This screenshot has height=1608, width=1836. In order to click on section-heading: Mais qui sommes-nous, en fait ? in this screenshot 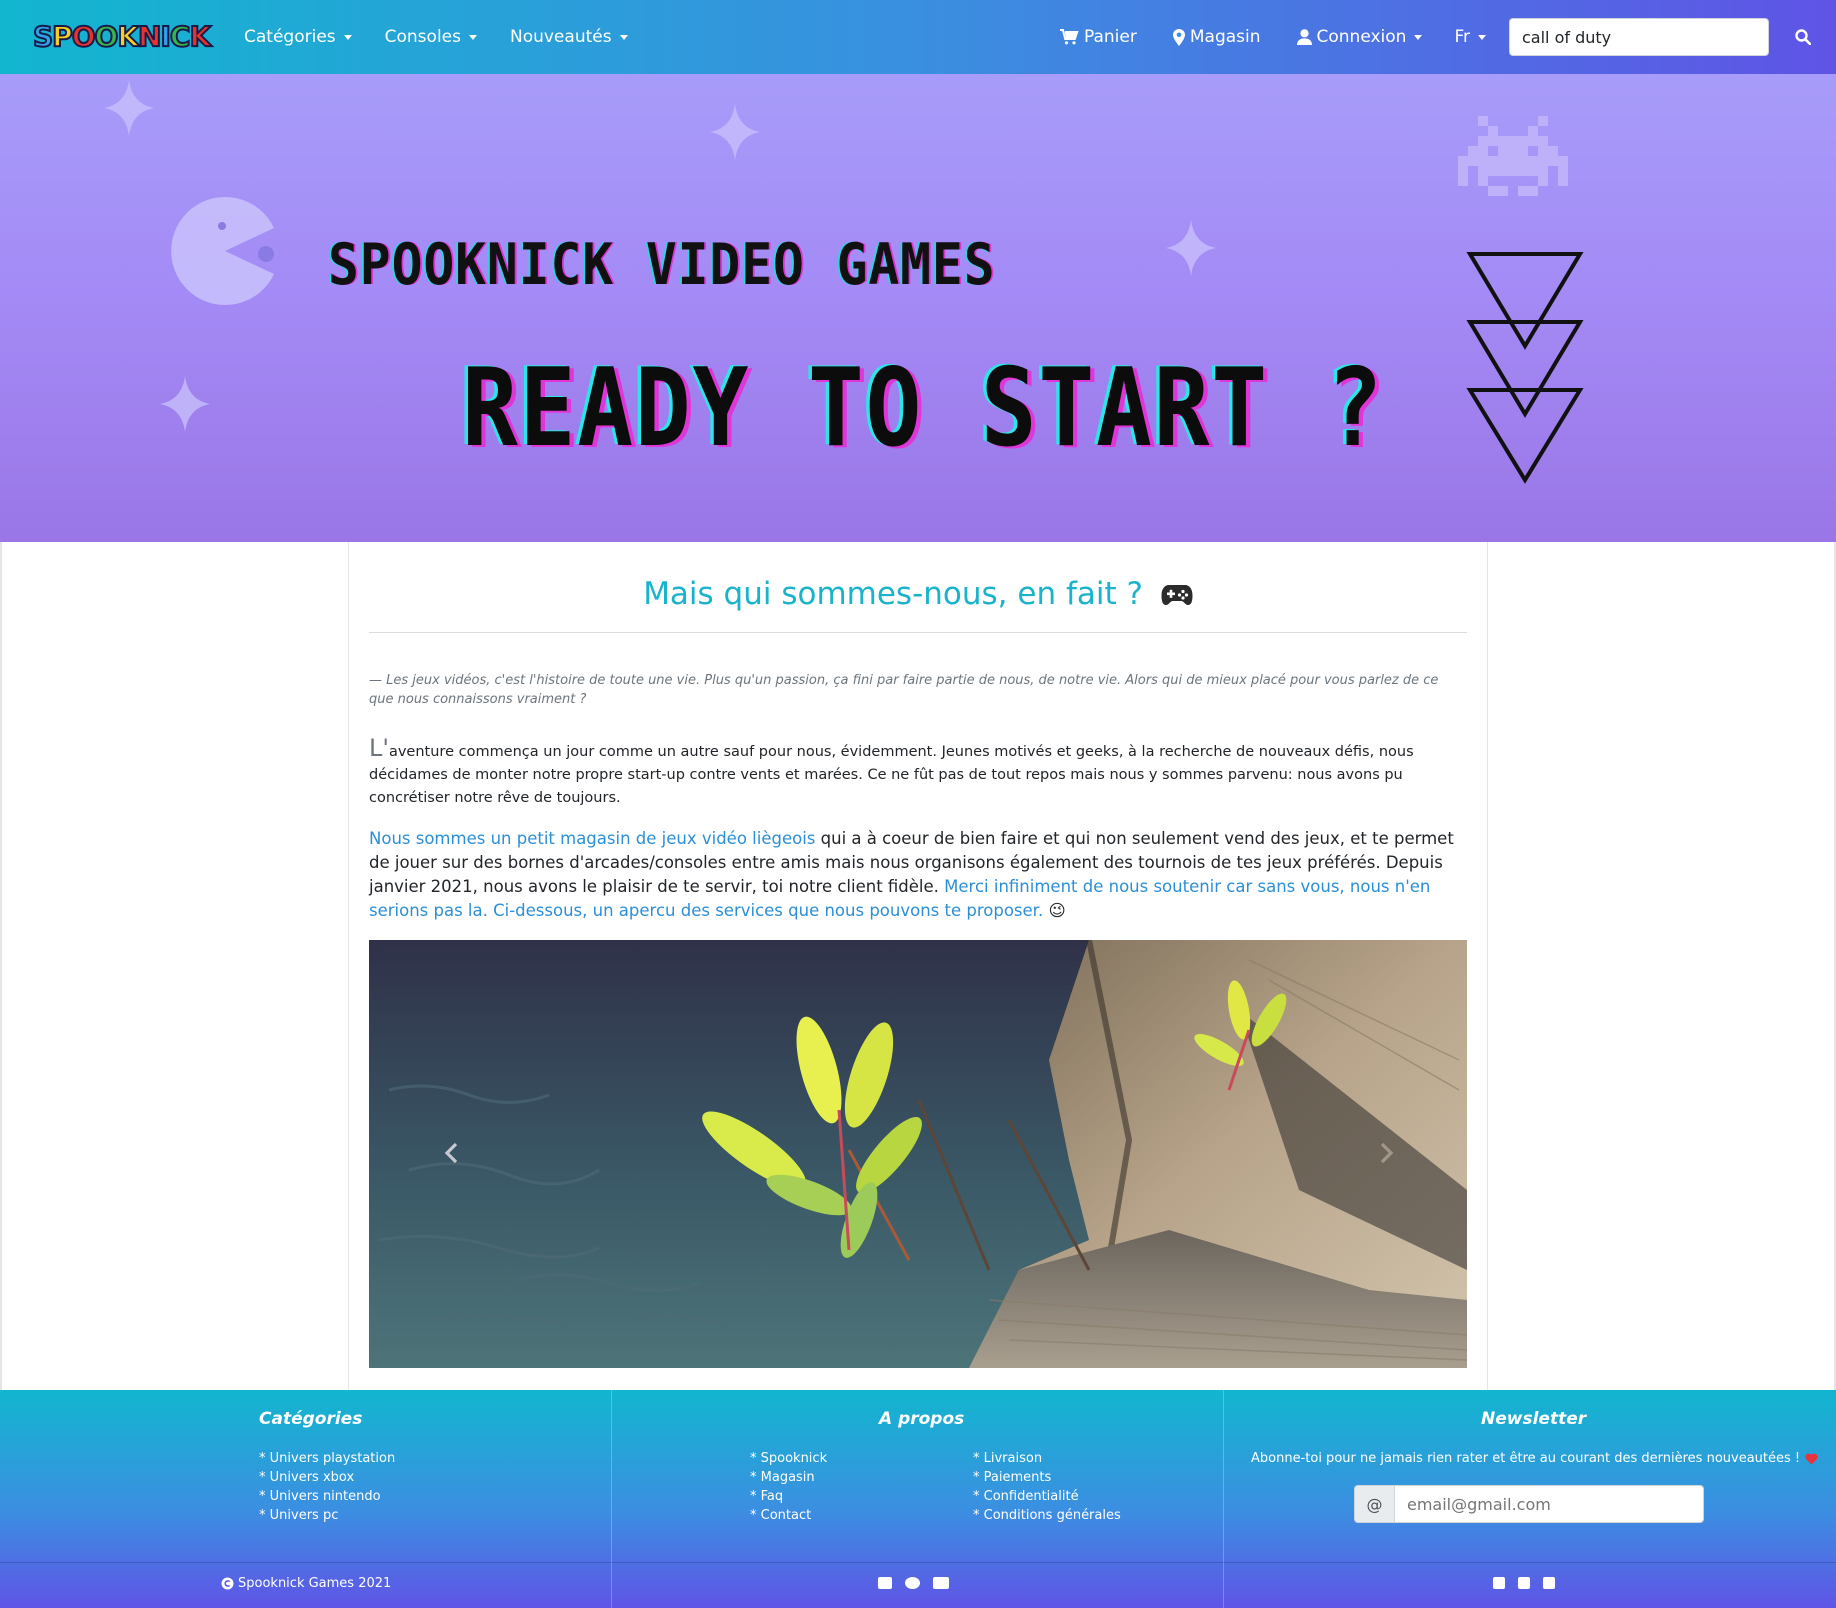, I will do `click(918, 595)`.